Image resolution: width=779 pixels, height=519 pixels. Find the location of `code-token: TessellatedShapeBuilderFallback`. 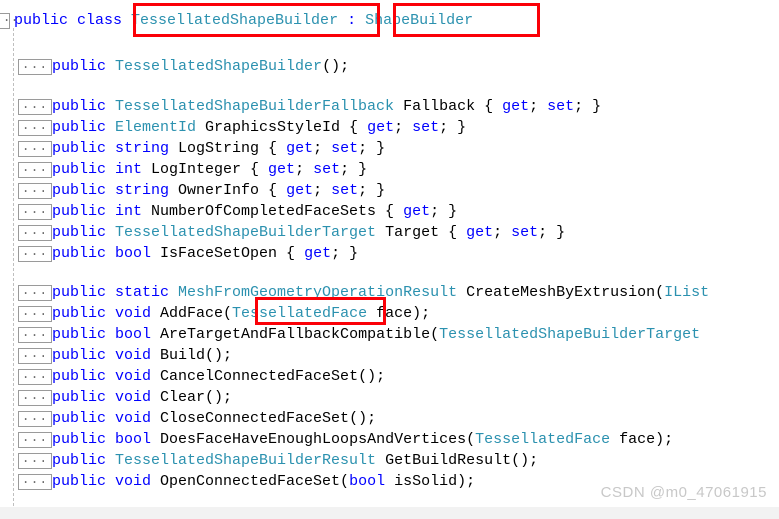

code-token: TessellatedShapeBuilderFallback is located at coordinates (255, 106).